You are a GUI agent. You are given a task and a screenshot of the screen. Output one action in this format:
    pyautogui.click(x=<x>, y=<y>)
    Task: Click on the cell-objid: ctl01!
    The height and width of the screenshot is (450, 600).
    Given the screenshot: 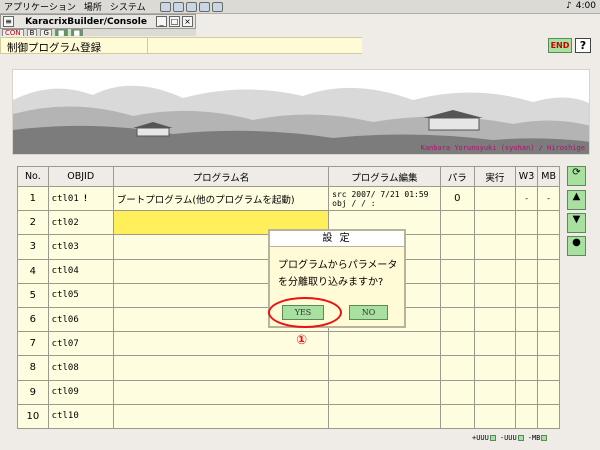 What is the action you would take?
    pyautogui.click(x=80, y=198)
    